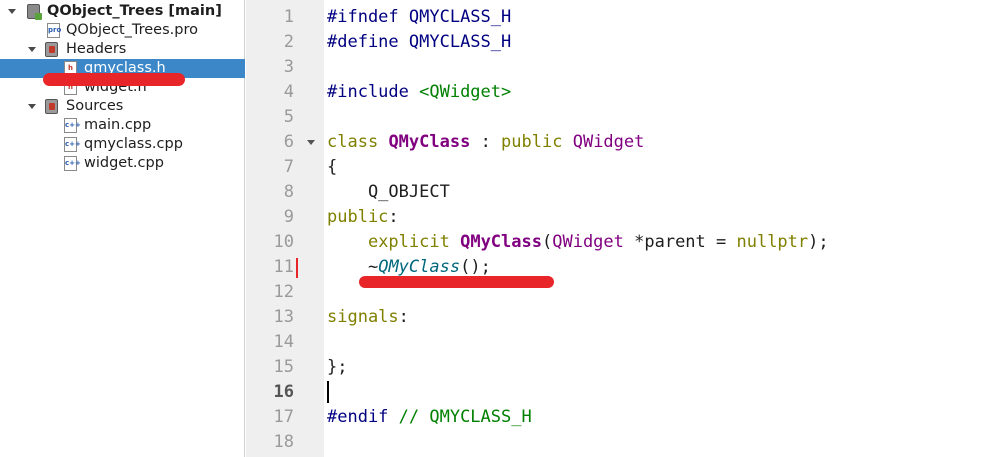 The image size is (994, 457). What do you see at coordinates (133, 144) in the screenshot?
I see `tree-item-label: qmyclass.cpp` at bounding box center [133, 144].